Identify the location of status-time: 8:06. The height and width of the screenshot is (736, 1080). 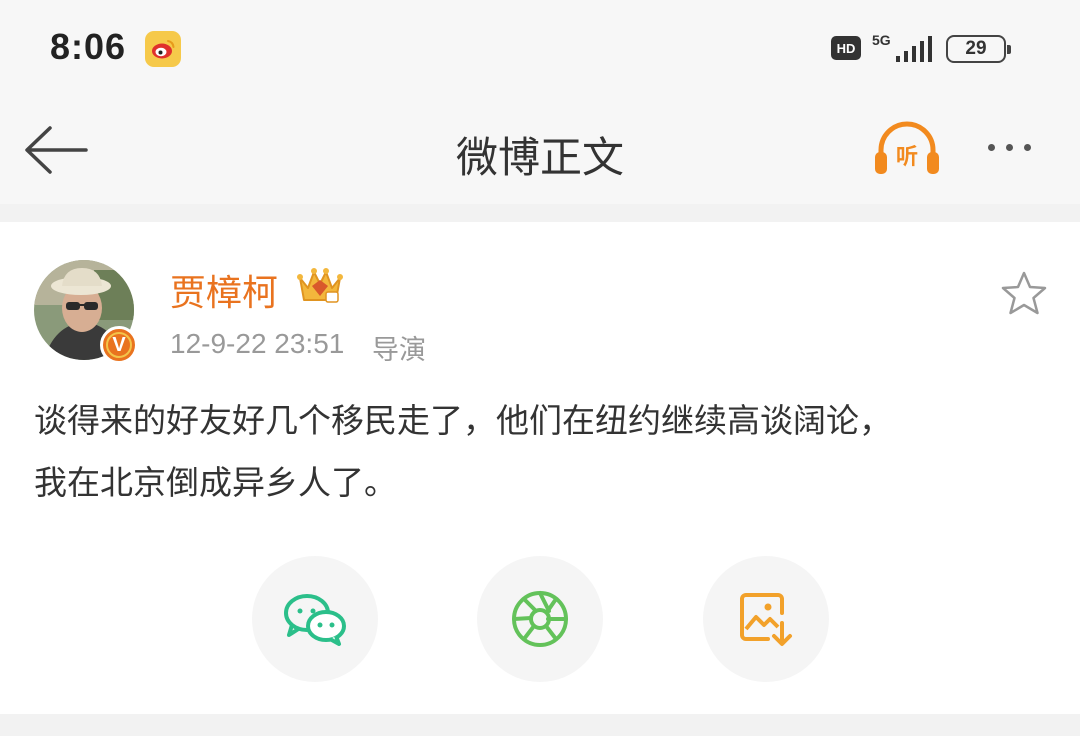
(88, 46).